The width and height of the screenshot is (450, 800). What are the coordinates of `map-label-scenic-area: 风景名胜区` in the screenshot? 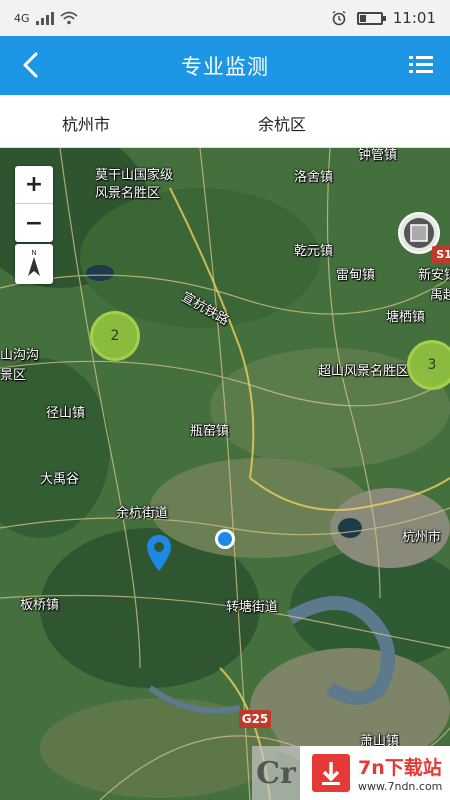 It's located at (128, 193).